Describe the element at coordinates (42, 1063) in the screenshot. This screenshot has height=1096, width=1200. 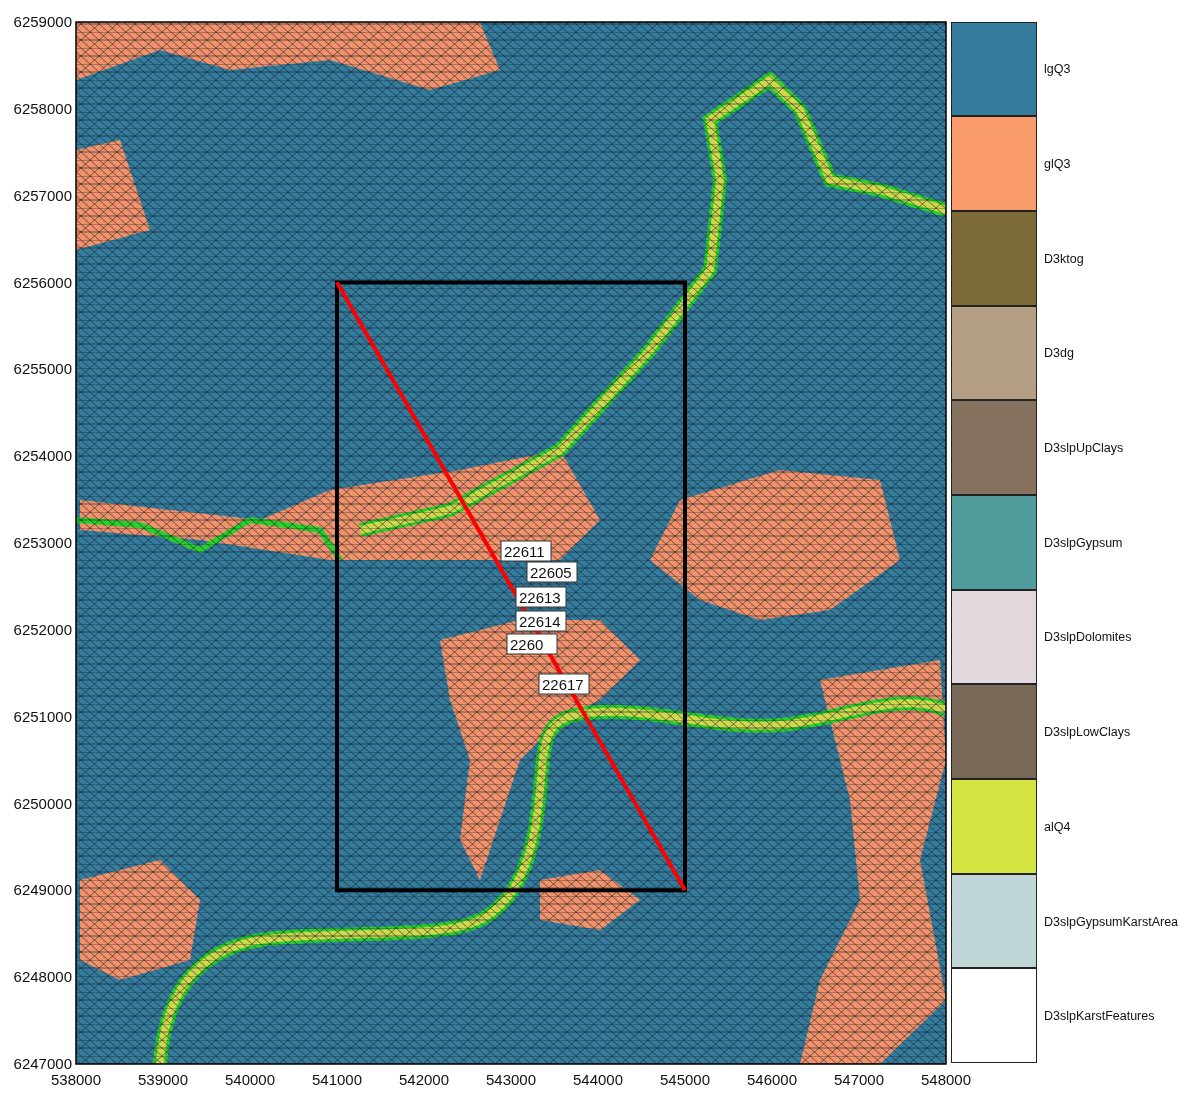
I see `y-axis-tick-label: 6247000` at that location.